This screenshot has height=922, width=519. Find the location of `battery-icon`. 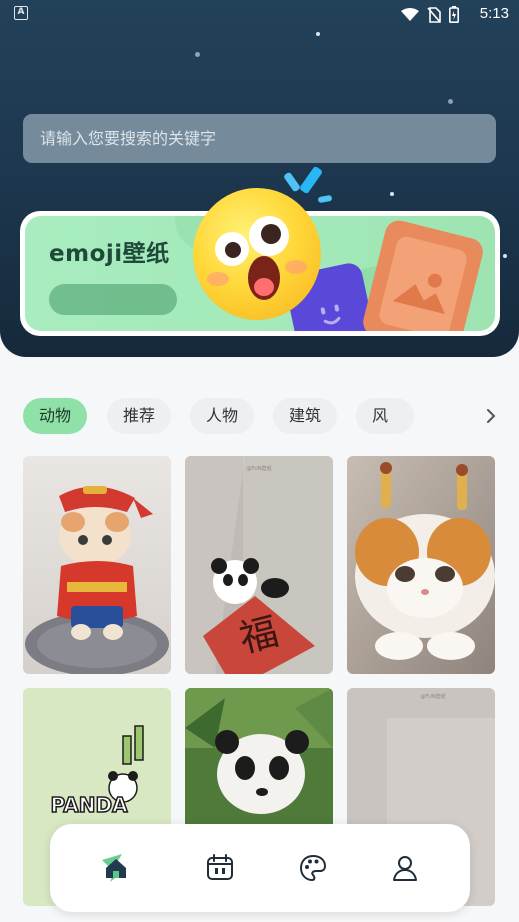

battery-icon is located at coordinates (454, 14).